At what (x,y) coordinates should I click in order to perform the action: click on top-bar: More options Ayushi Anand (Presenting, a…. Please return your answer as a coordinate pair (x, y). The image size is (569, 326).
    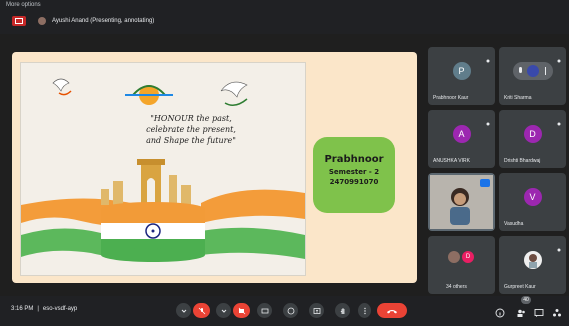
    Looking at the image, I should click on (284, 17).